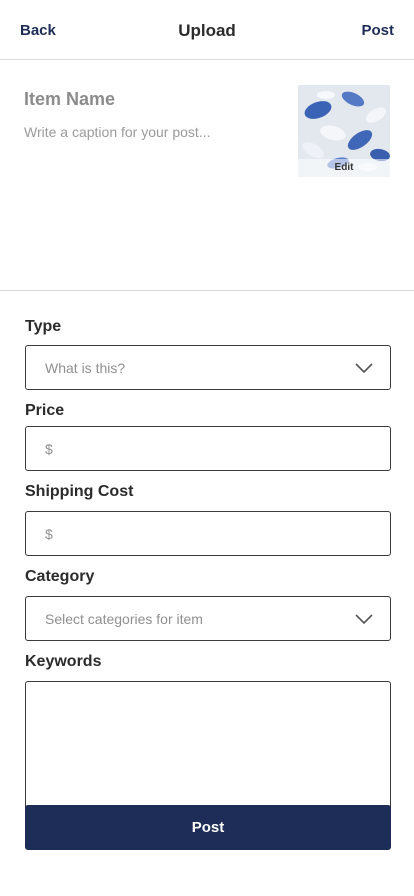  I want to click on shipping-cost-input: $, so click(208, 533).